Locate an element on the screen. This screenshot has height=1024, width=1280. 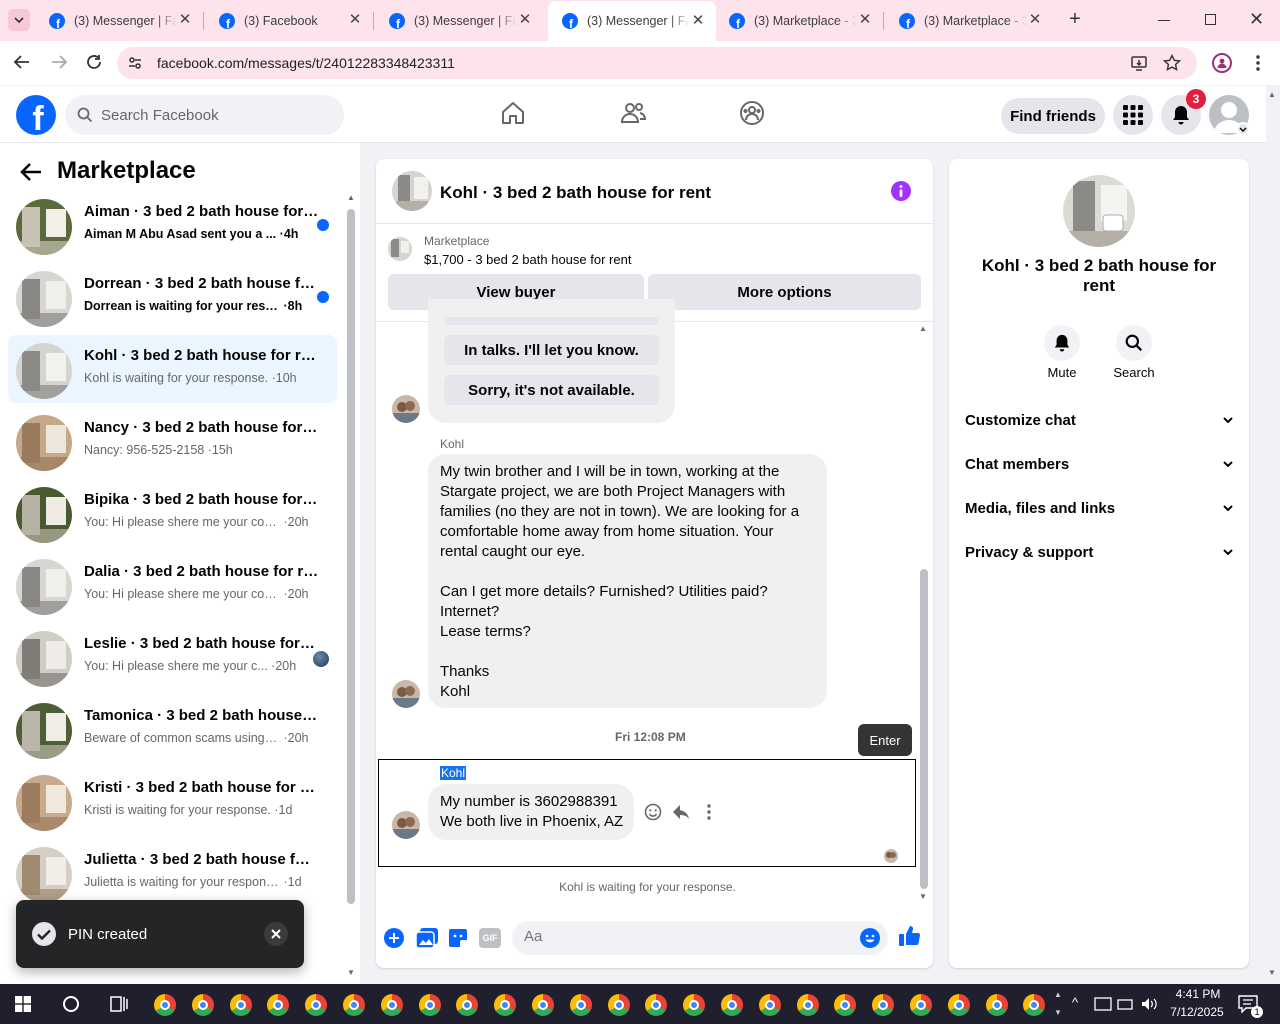
find-friends-button: Find friends is located at coordinates (1053, 116).